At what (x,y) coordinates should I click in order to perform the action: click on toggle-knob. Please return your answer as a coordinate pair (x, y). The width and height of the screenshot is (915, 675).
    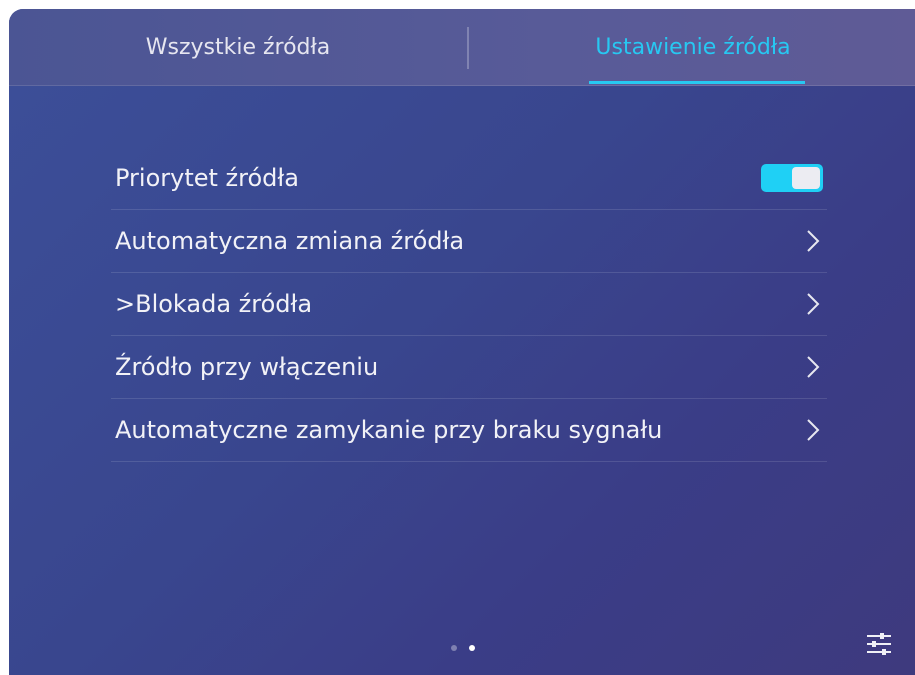
    Looking at the image, I should click on (806, 178).